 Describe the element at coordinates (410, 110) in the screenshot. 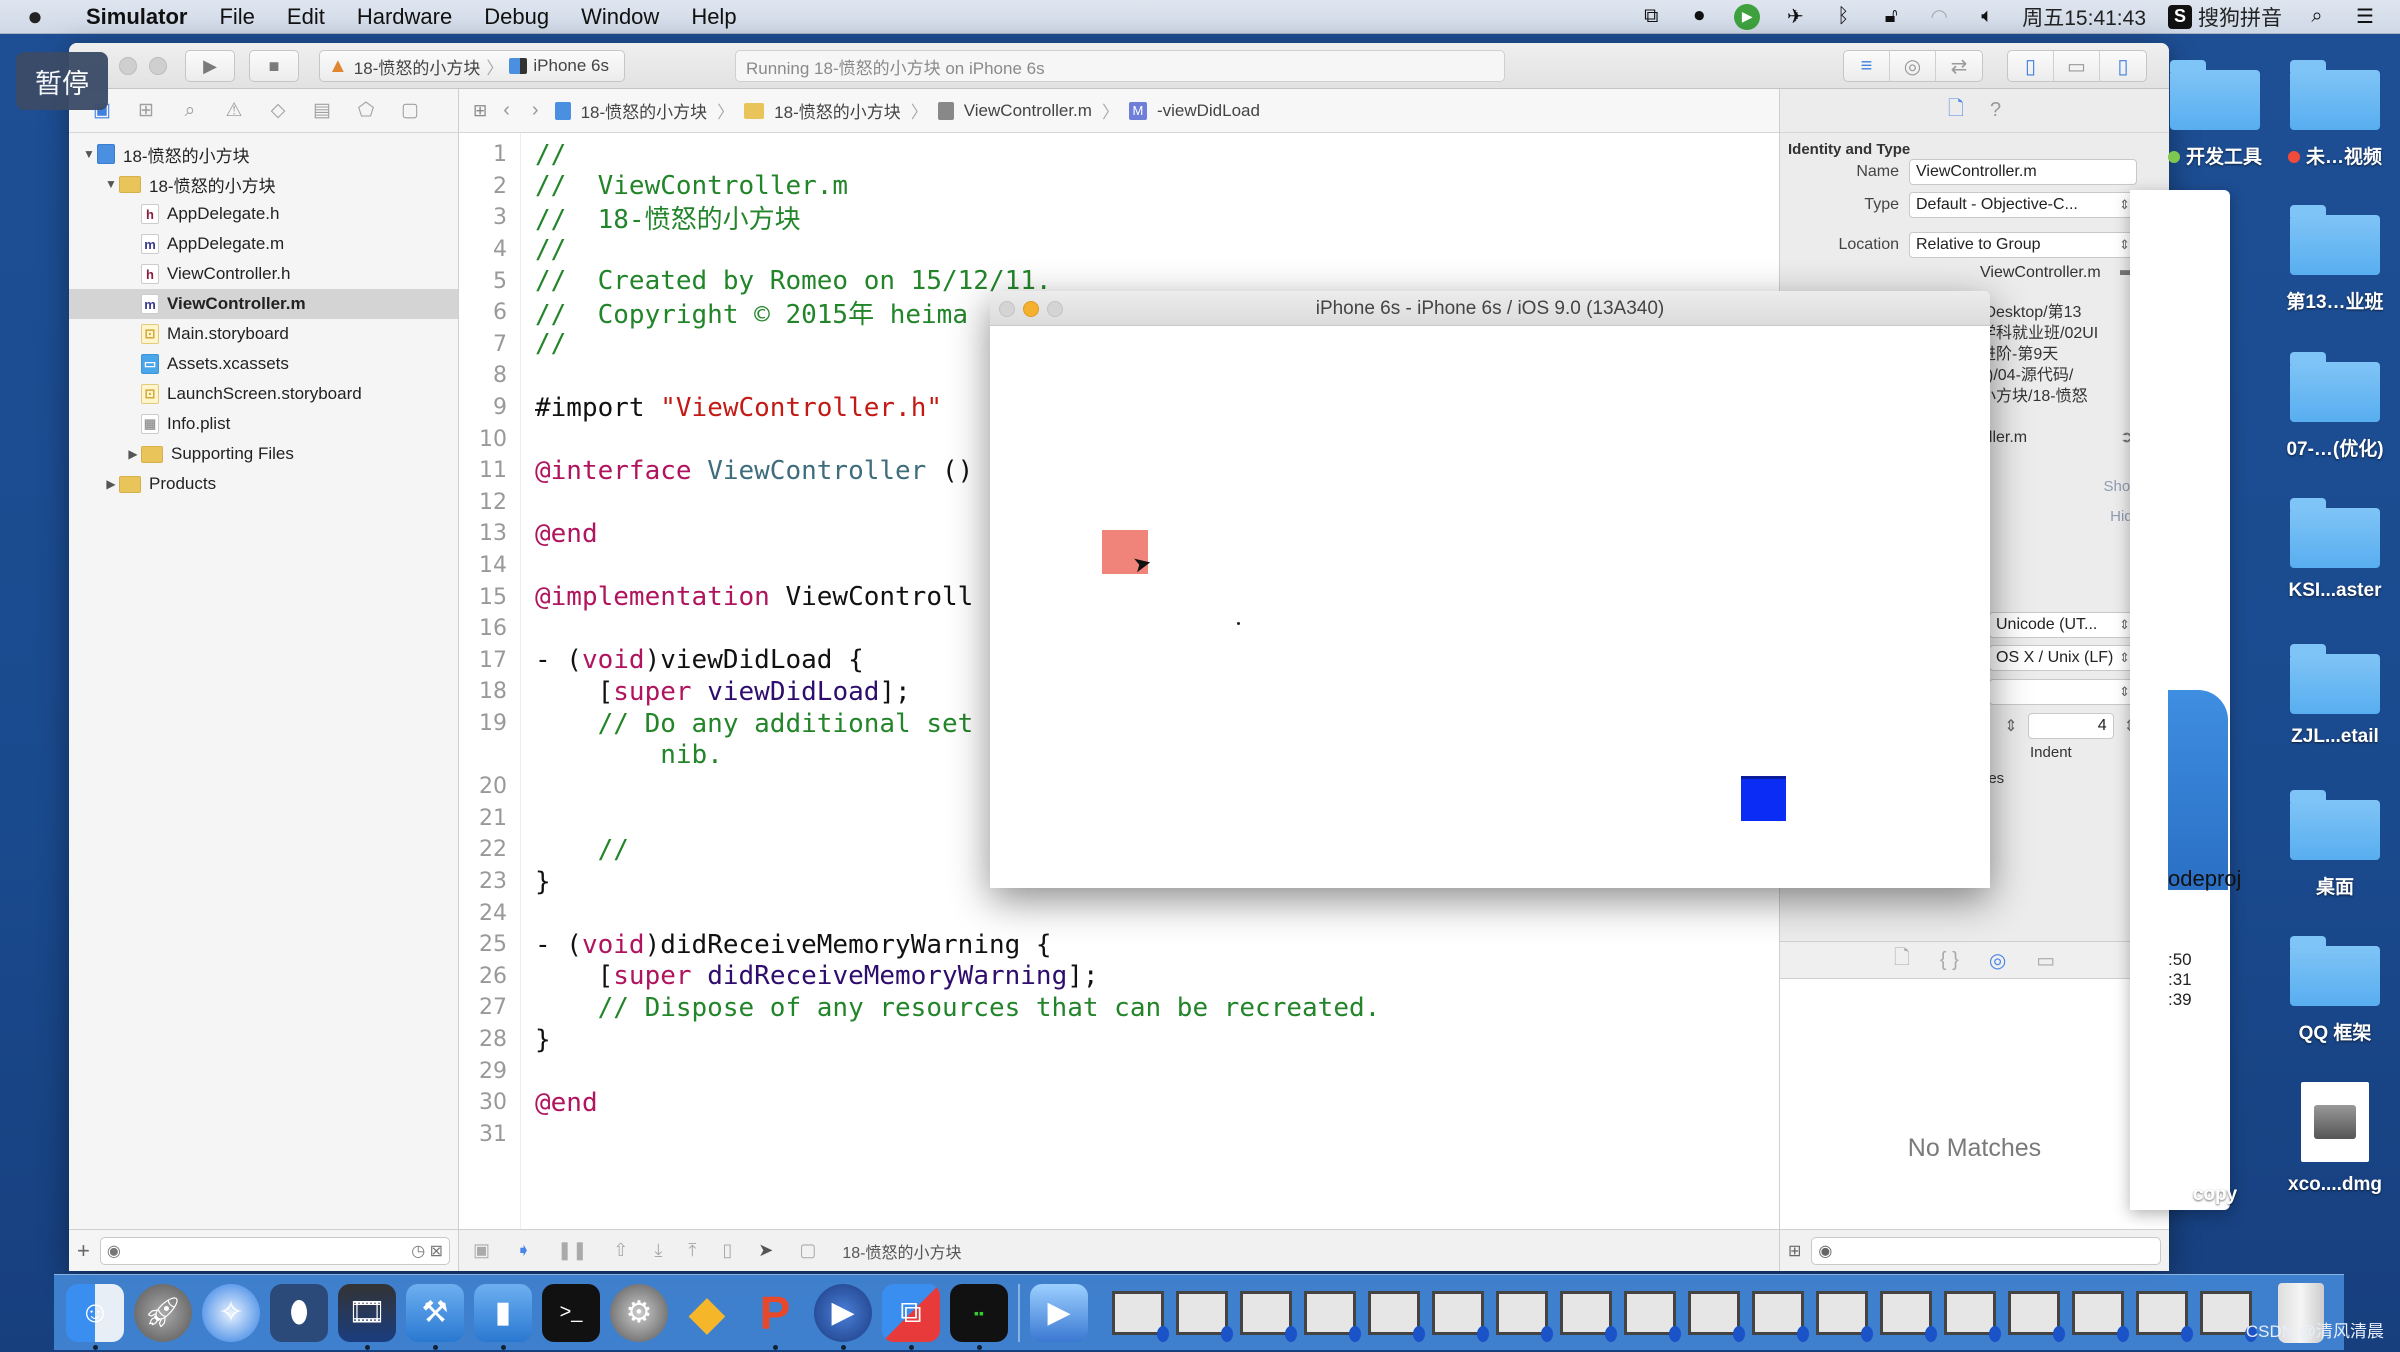

I see `report-navigator-tab-icon: ▢` at that location.